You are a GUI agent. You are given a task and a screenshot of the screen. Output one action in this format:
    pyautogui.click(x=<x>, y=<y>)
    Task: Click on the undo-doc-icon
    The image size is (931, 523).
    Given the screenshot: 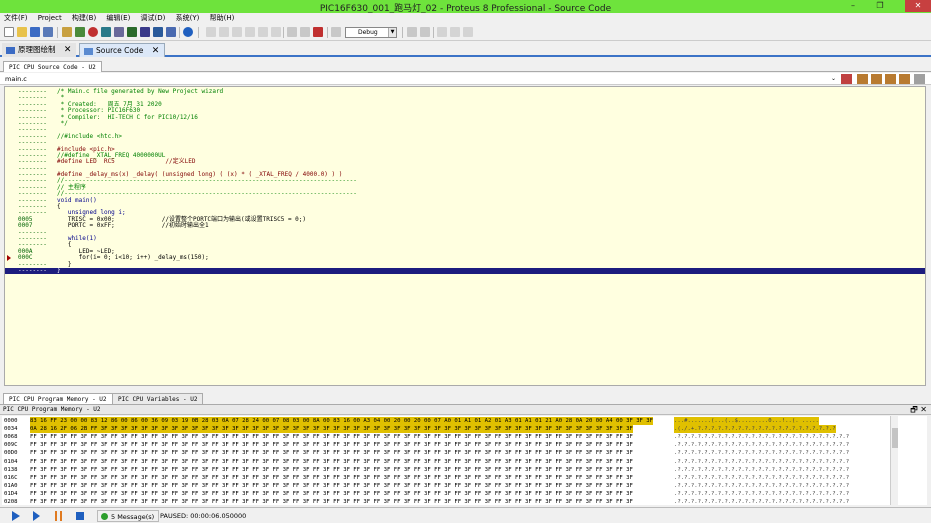 What is the action you would take?
    pyautogui.click(x=263, y=32)
    